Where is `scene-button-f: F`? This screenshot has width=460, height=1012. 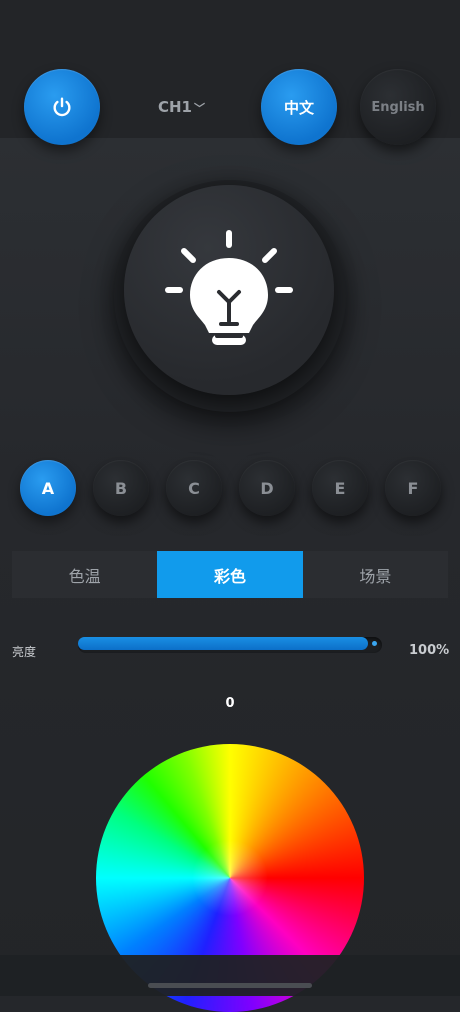
scene-button-f: F is located at coordinates (413, 488).